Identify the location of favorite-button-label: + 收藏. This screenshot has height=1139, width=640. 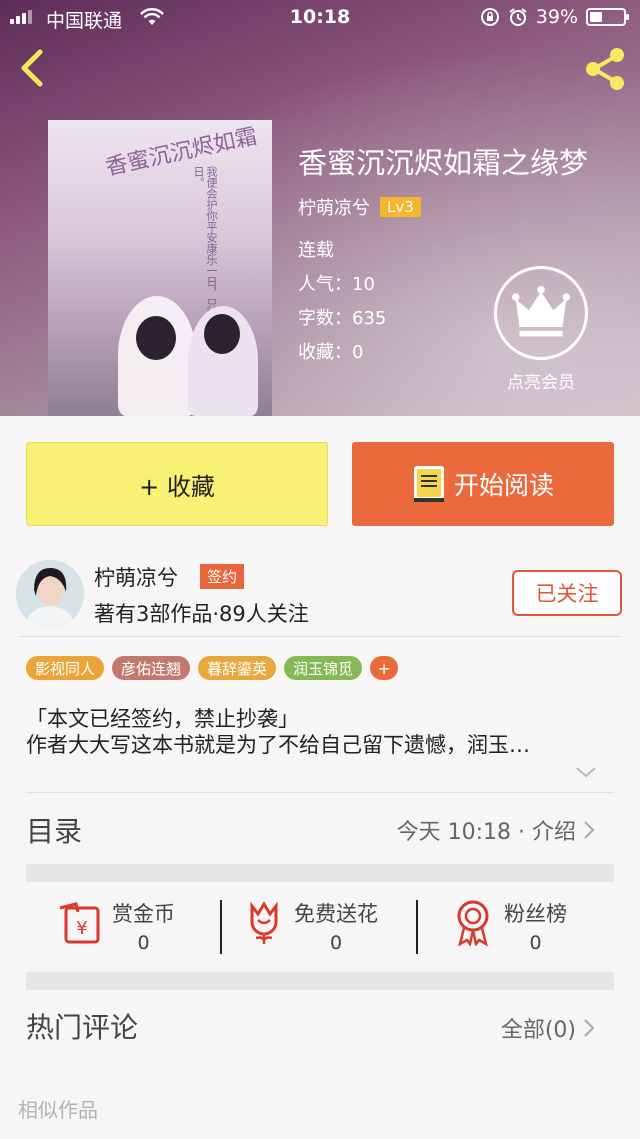
(177, 486).